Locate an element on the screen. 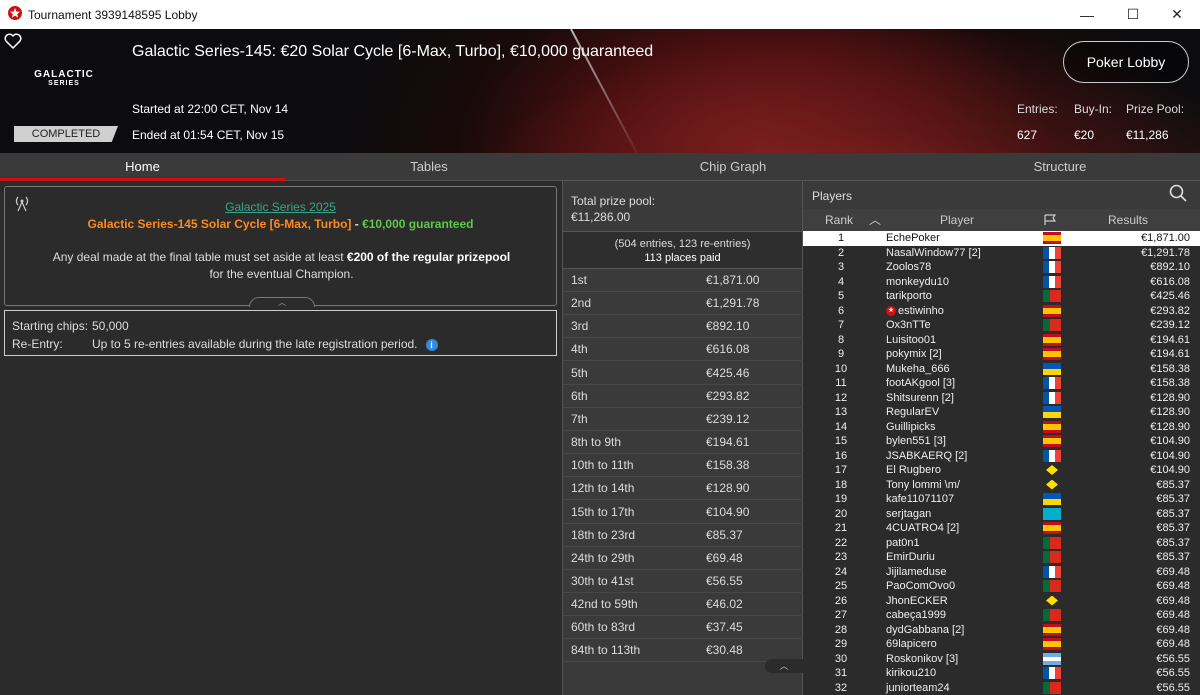 The image size is (1200, 695). info-icon: i is located at coordinates (431, 344).